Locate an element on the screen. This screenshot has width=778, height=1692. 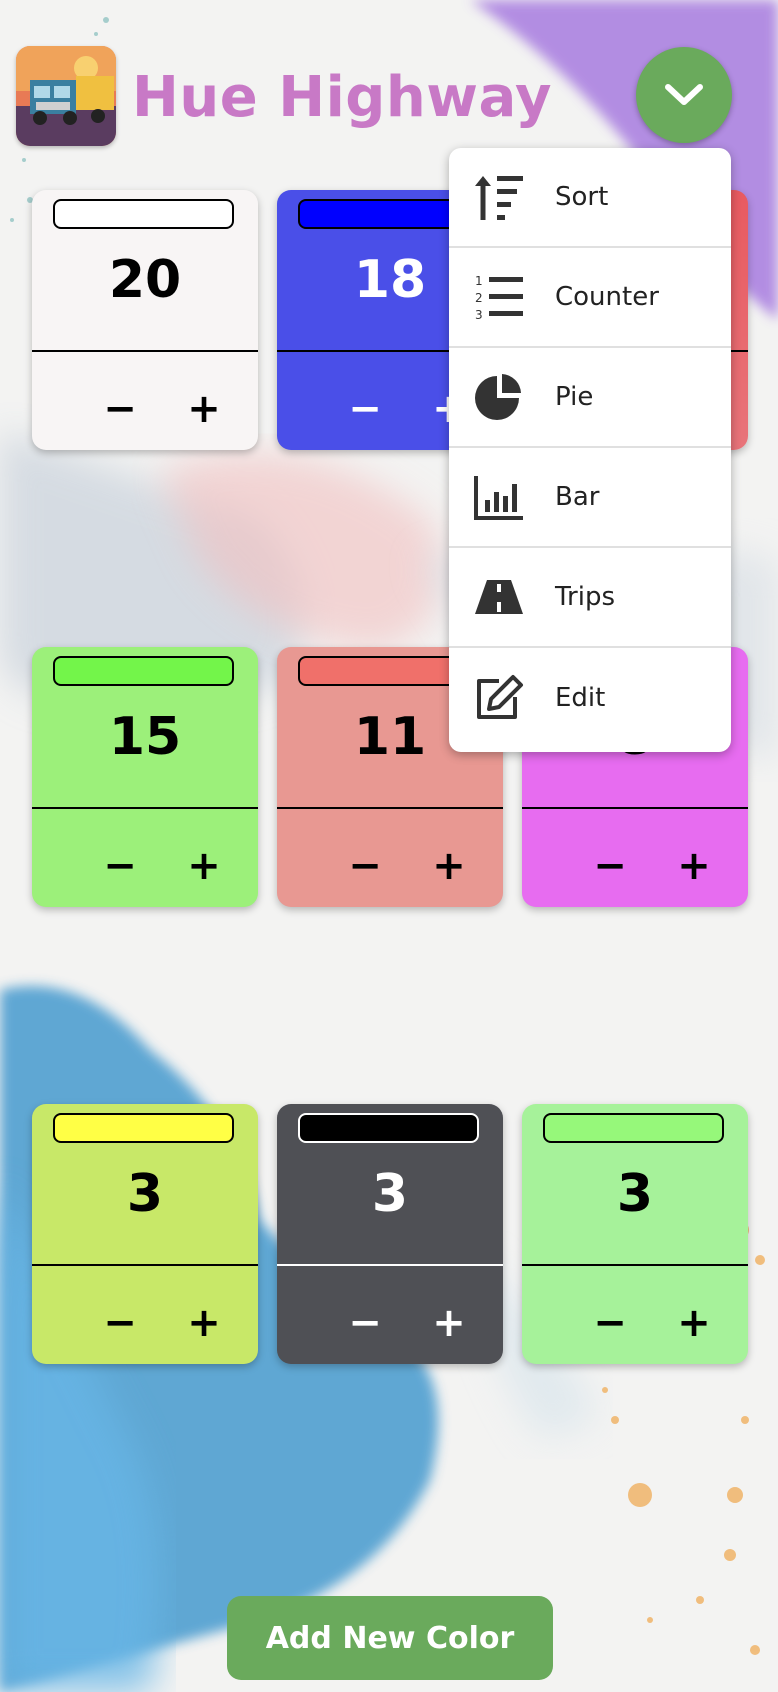
svg-text: 2 is located at coordinates (479, 298).